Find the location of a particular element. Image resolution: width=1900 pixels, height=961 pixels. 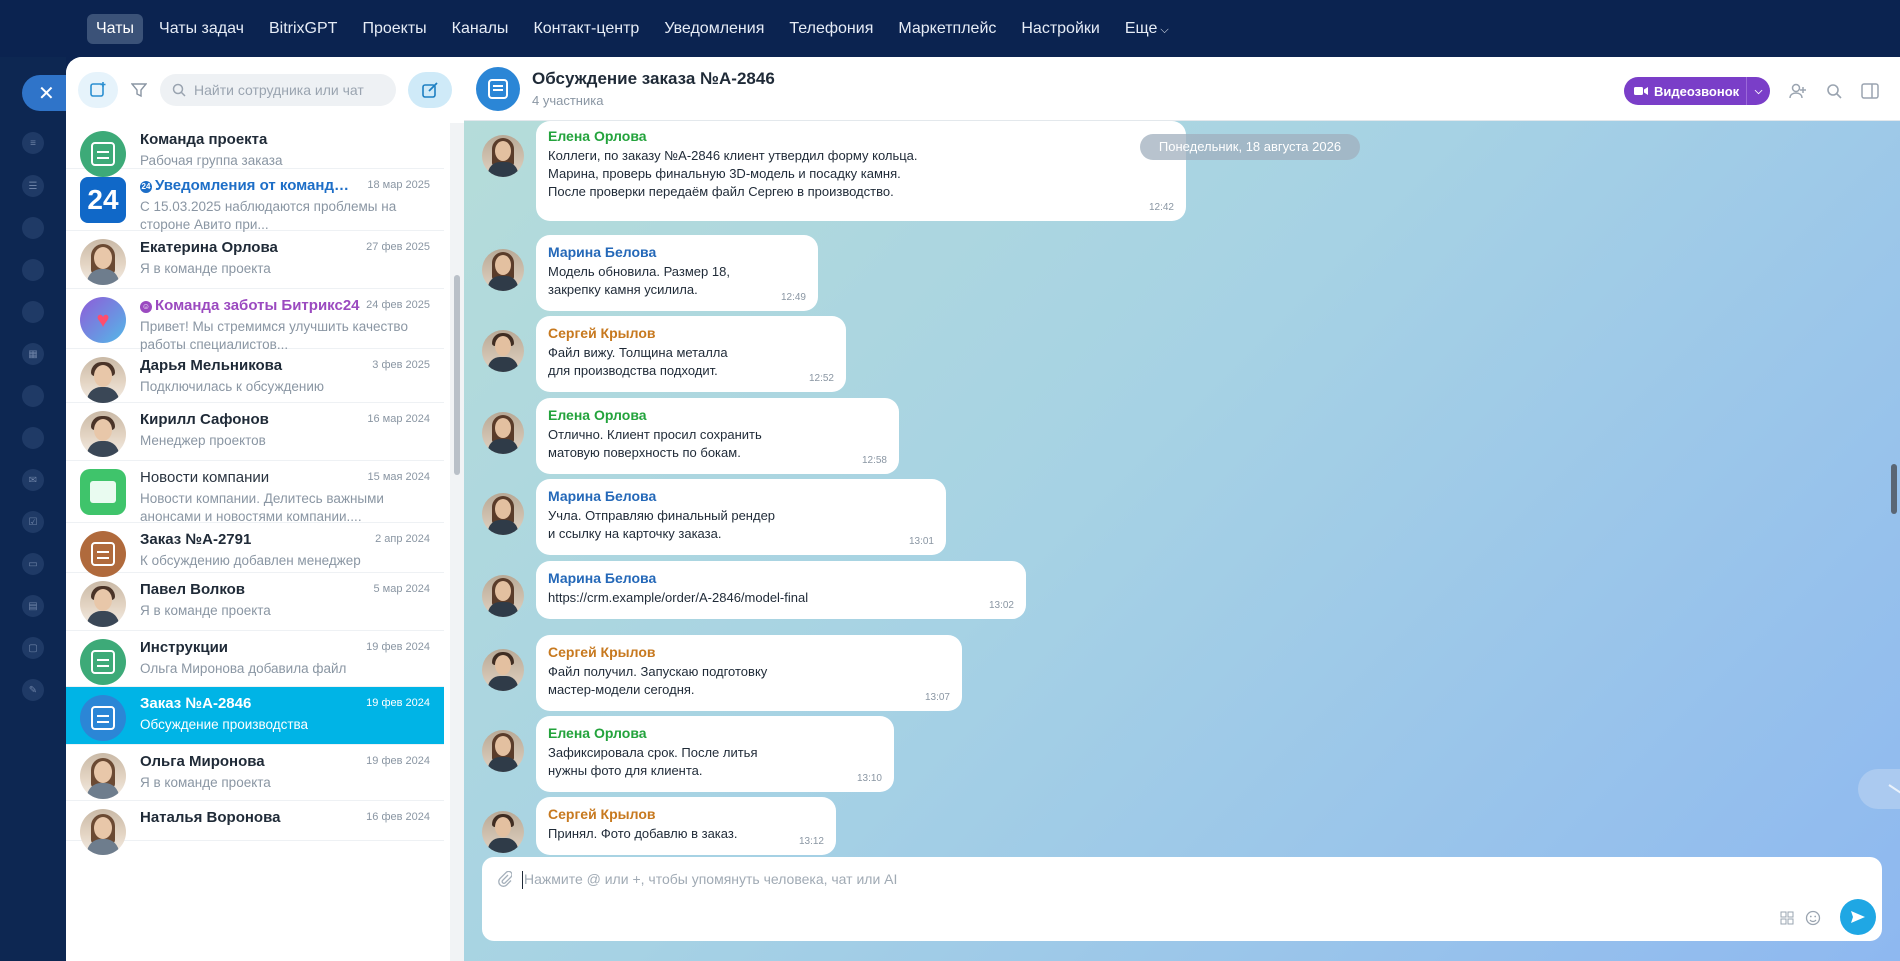

chevron-down-icon: ⌵ is located at coordinates (1758, 91).